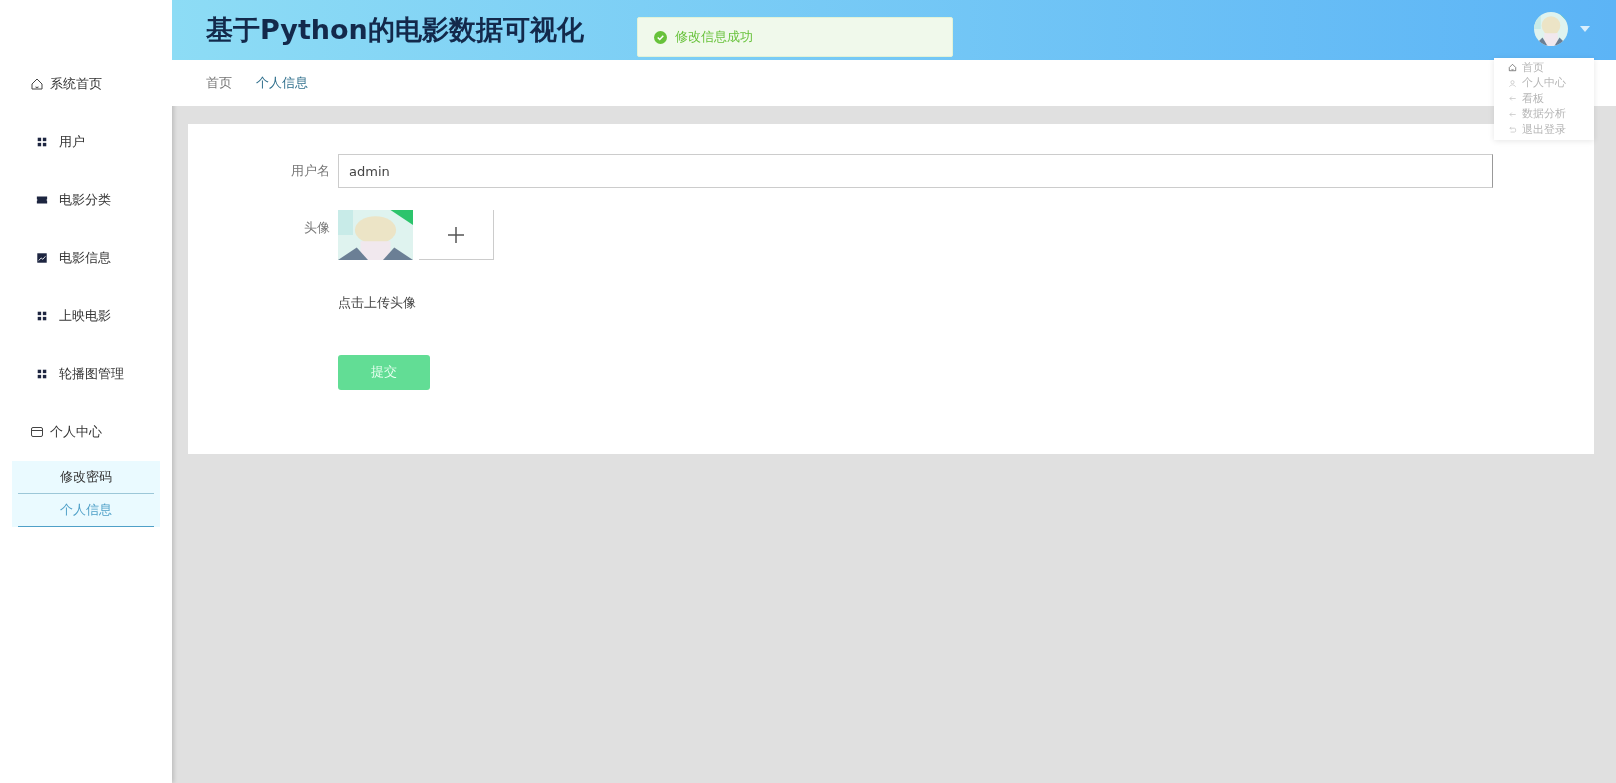 Image resolution: width=1616 pixels, height=783 pixels. I want to click on plus-icon, so click(456, 234).